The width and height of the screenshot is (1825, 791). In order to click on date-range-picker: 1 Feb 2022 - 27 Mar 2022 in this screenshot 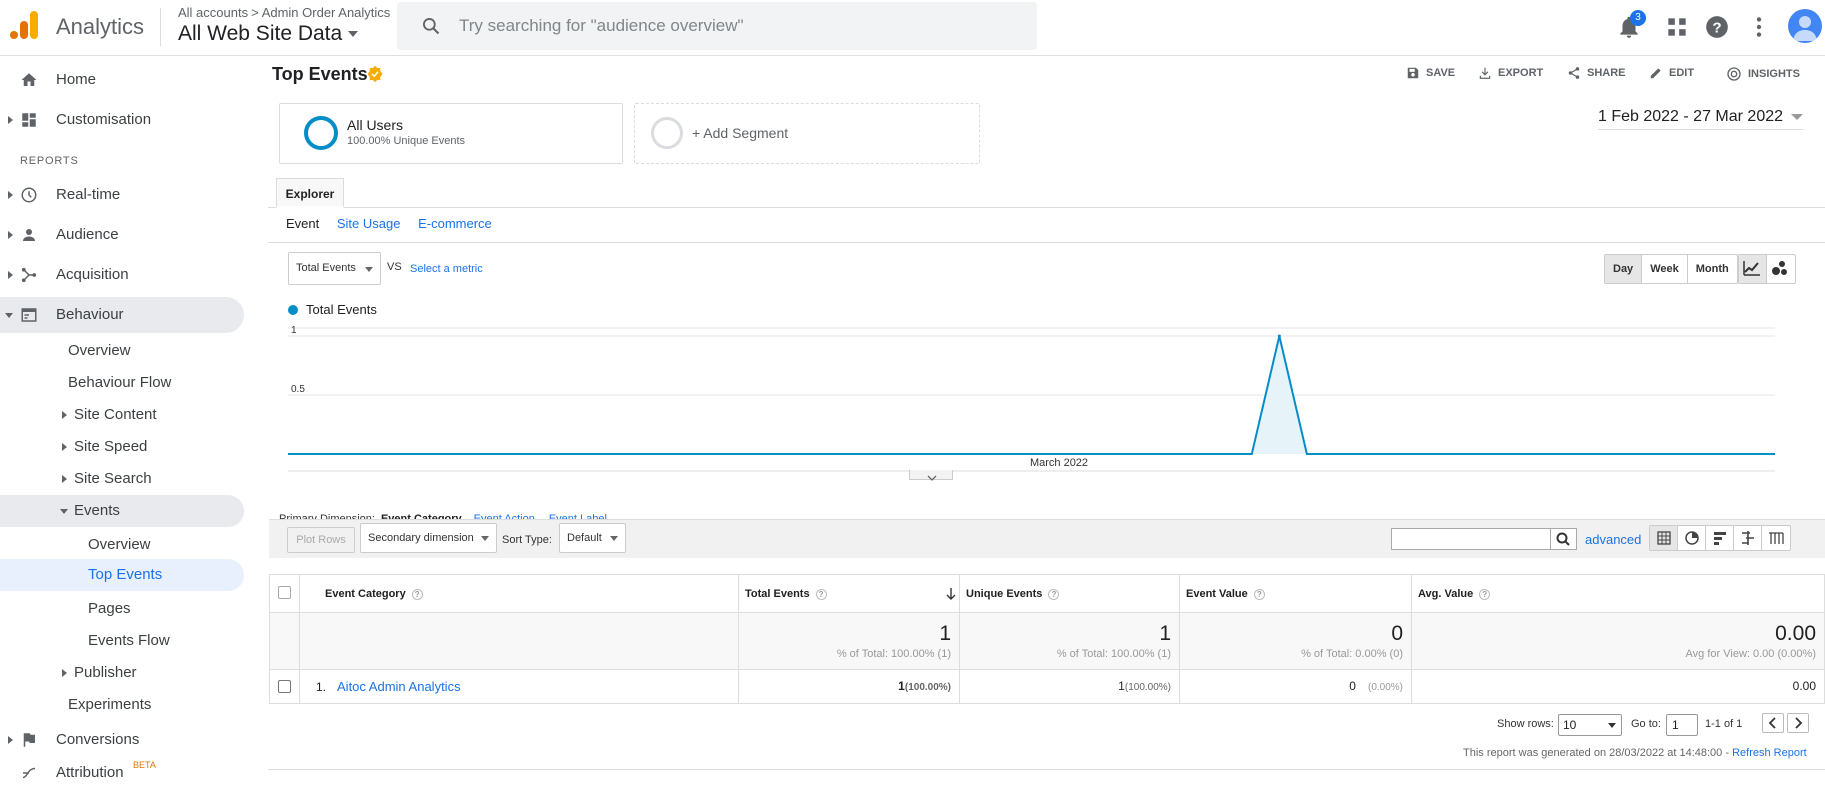, I will do `click(1701, 119)`.